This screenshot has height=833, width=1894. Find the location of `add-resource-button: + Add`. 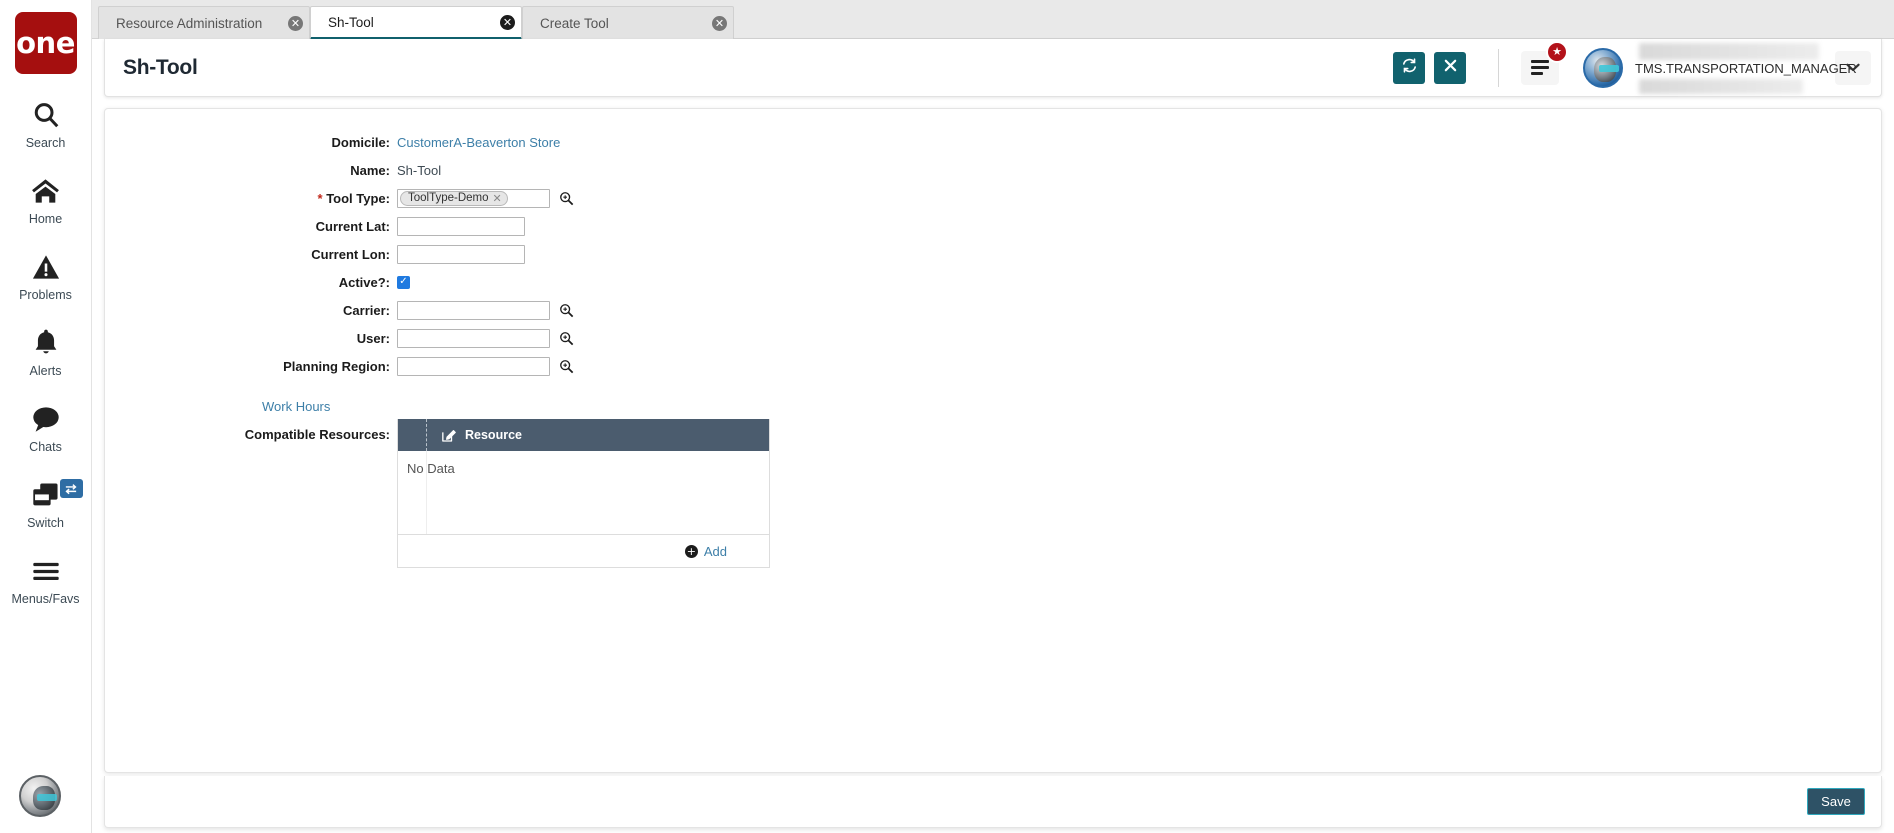

add-resource-button: + Add is located at coordinates (705, 551).